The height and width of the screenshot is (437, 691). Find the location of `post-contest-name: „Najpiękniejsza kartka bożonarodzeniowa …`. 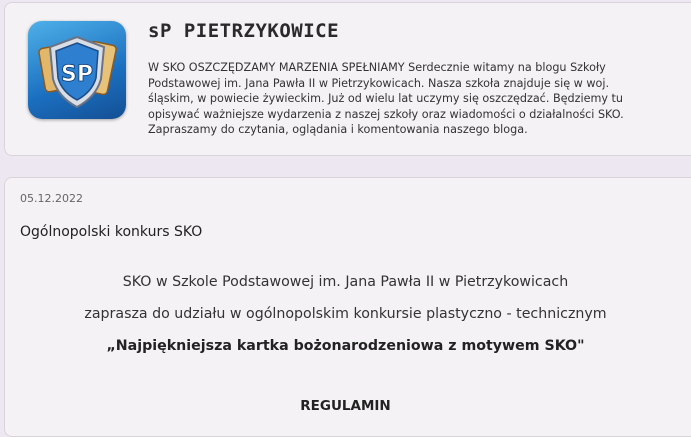

post-contest-name: „Najpiękniejsza kartka bożonarodzeniowa … is located at coordinates (345, 346).